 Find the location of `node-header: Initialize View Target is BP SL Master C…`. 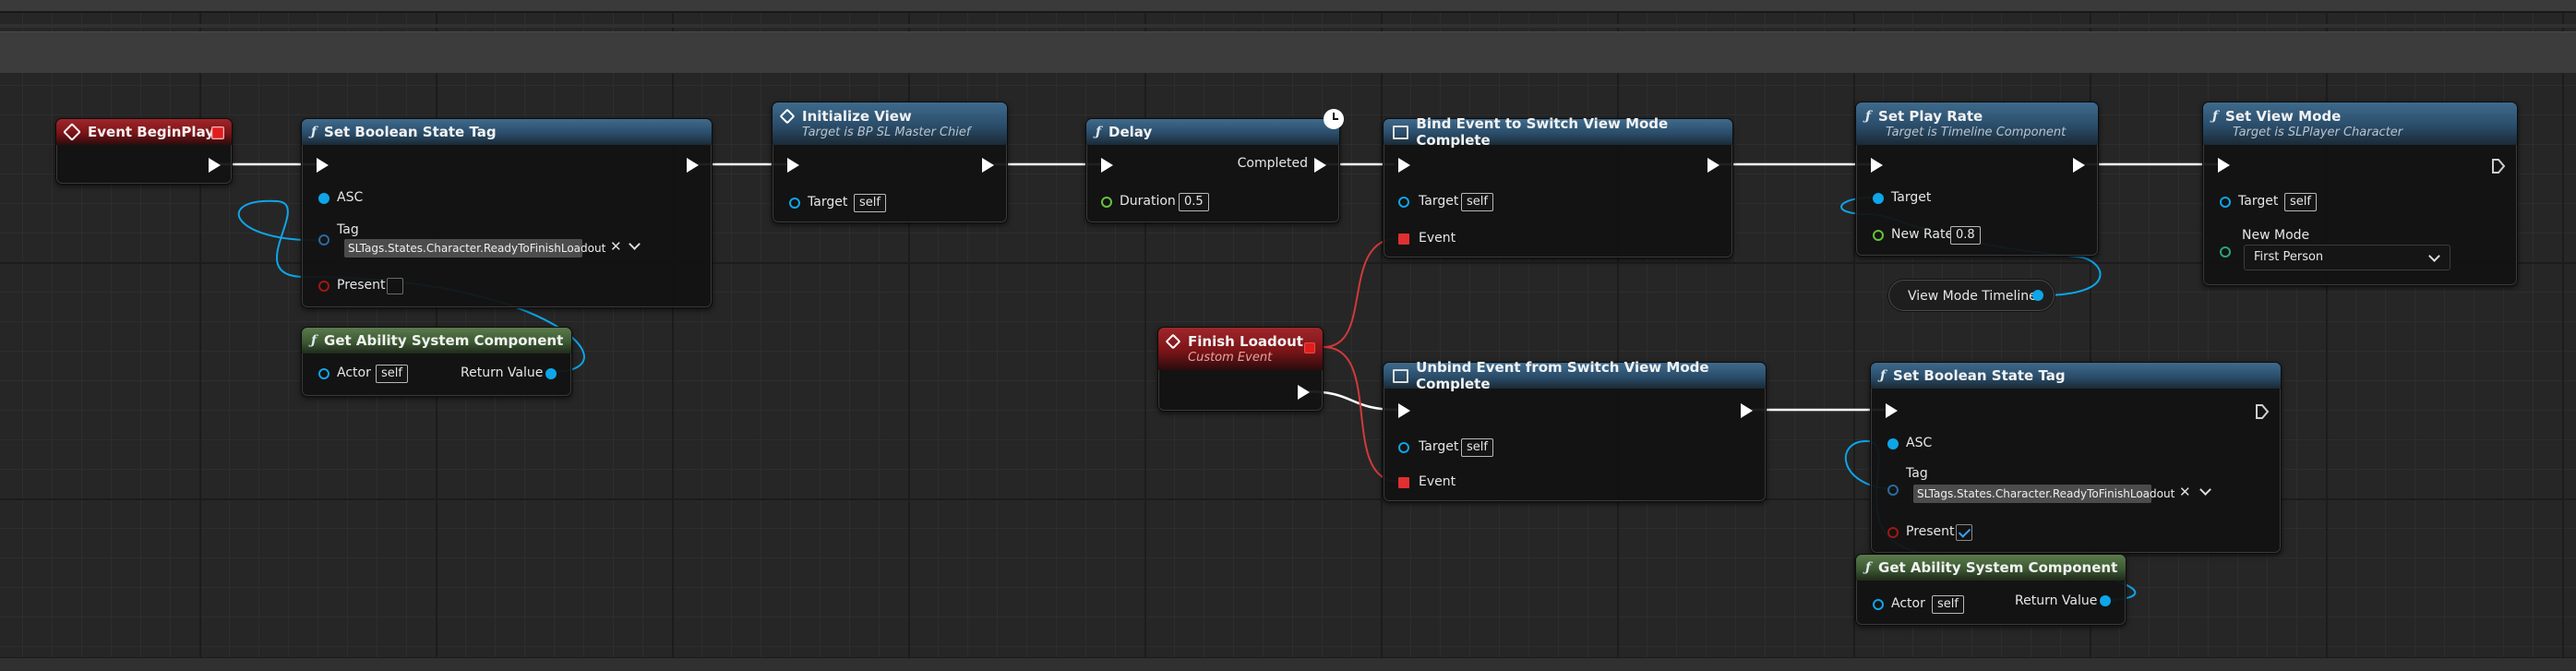

node-header: Initialize View Target is BP SL Master C… is located at coordinates (890, 123).